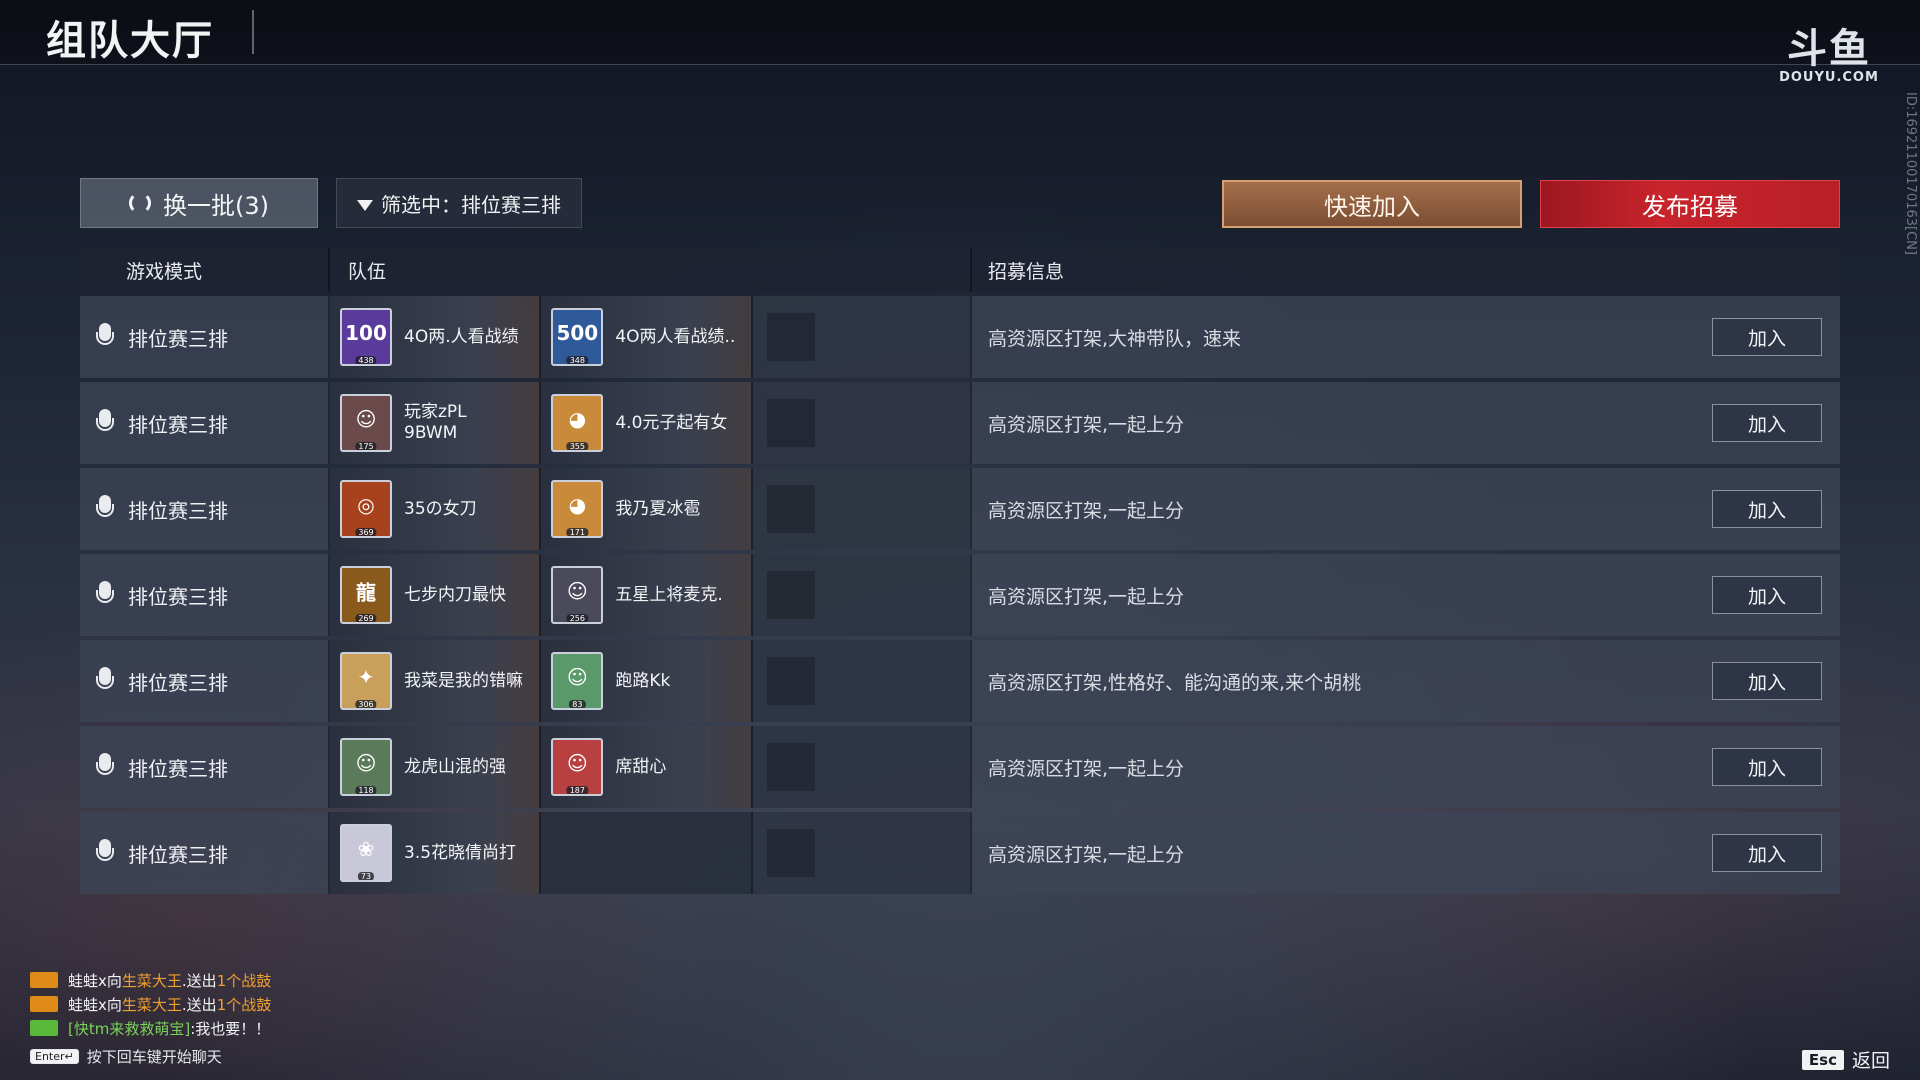 The width and height of the screenshot is (1920, 1080). What do you see at coordinates (1026, 271) in the screenshot?
I see `header-info: 招募信息` at bounding box center [1026, 271].